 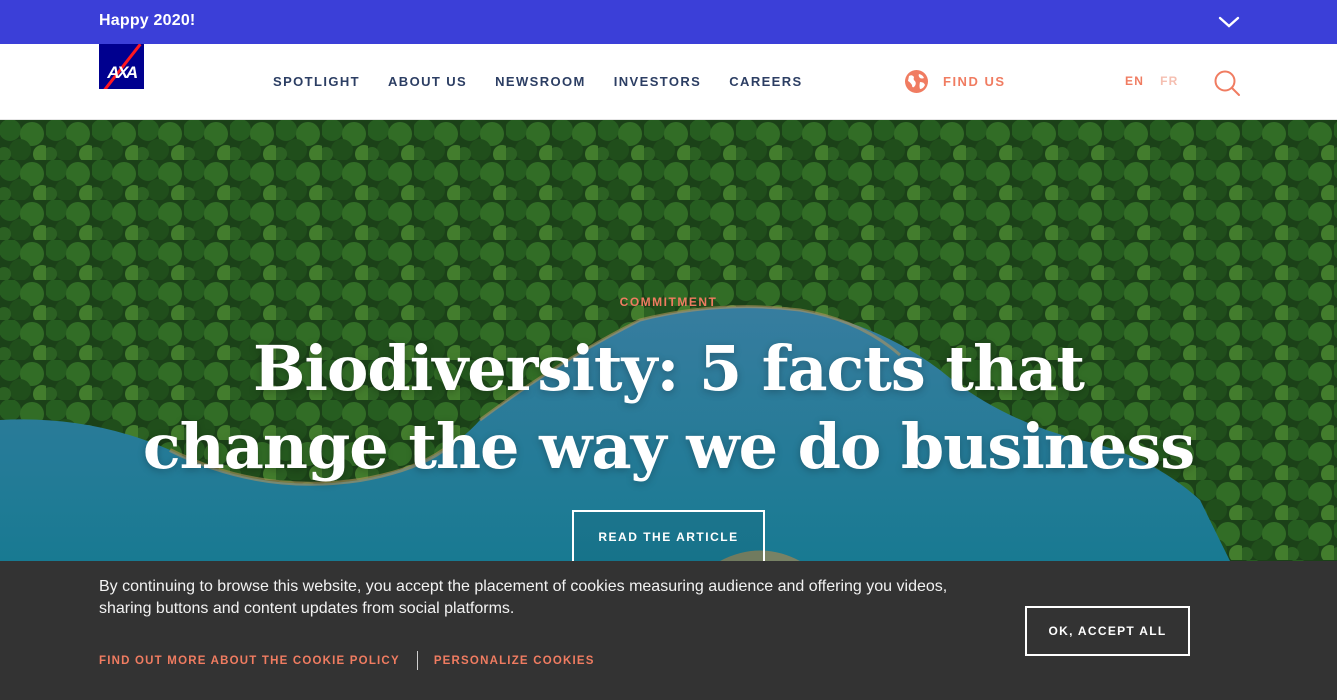 I want to click on link-divider, so click(x=417, y=660).